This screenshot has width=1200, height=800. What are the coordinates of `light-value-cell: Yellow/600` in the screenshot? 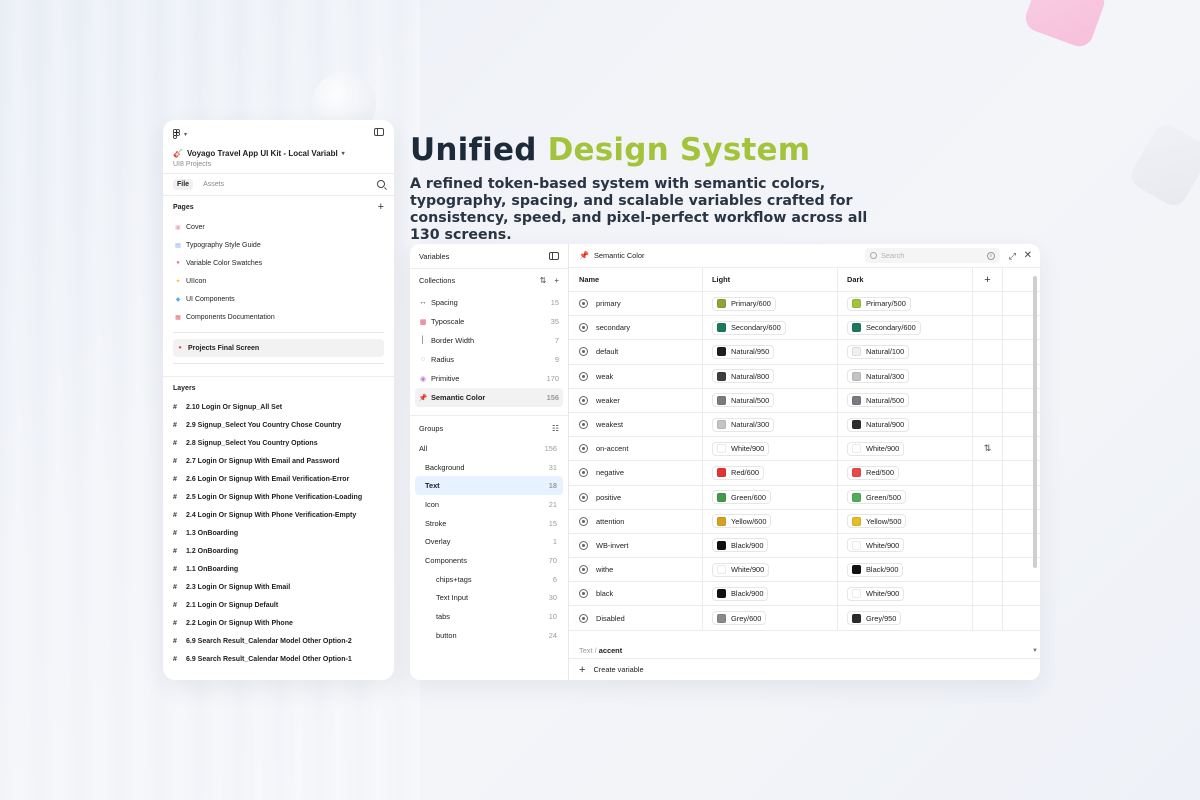 It's located at (770, 521).